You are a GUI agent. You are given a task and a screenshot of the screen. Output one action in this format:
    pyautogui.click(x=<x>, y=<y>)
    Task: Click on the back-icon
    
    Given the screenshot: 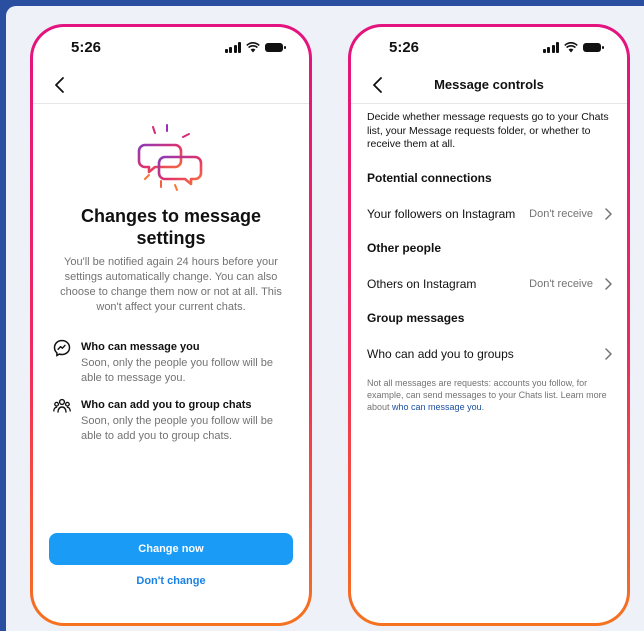 What is the action you would take?
    pyautogui.click(x=60, y=85)
    